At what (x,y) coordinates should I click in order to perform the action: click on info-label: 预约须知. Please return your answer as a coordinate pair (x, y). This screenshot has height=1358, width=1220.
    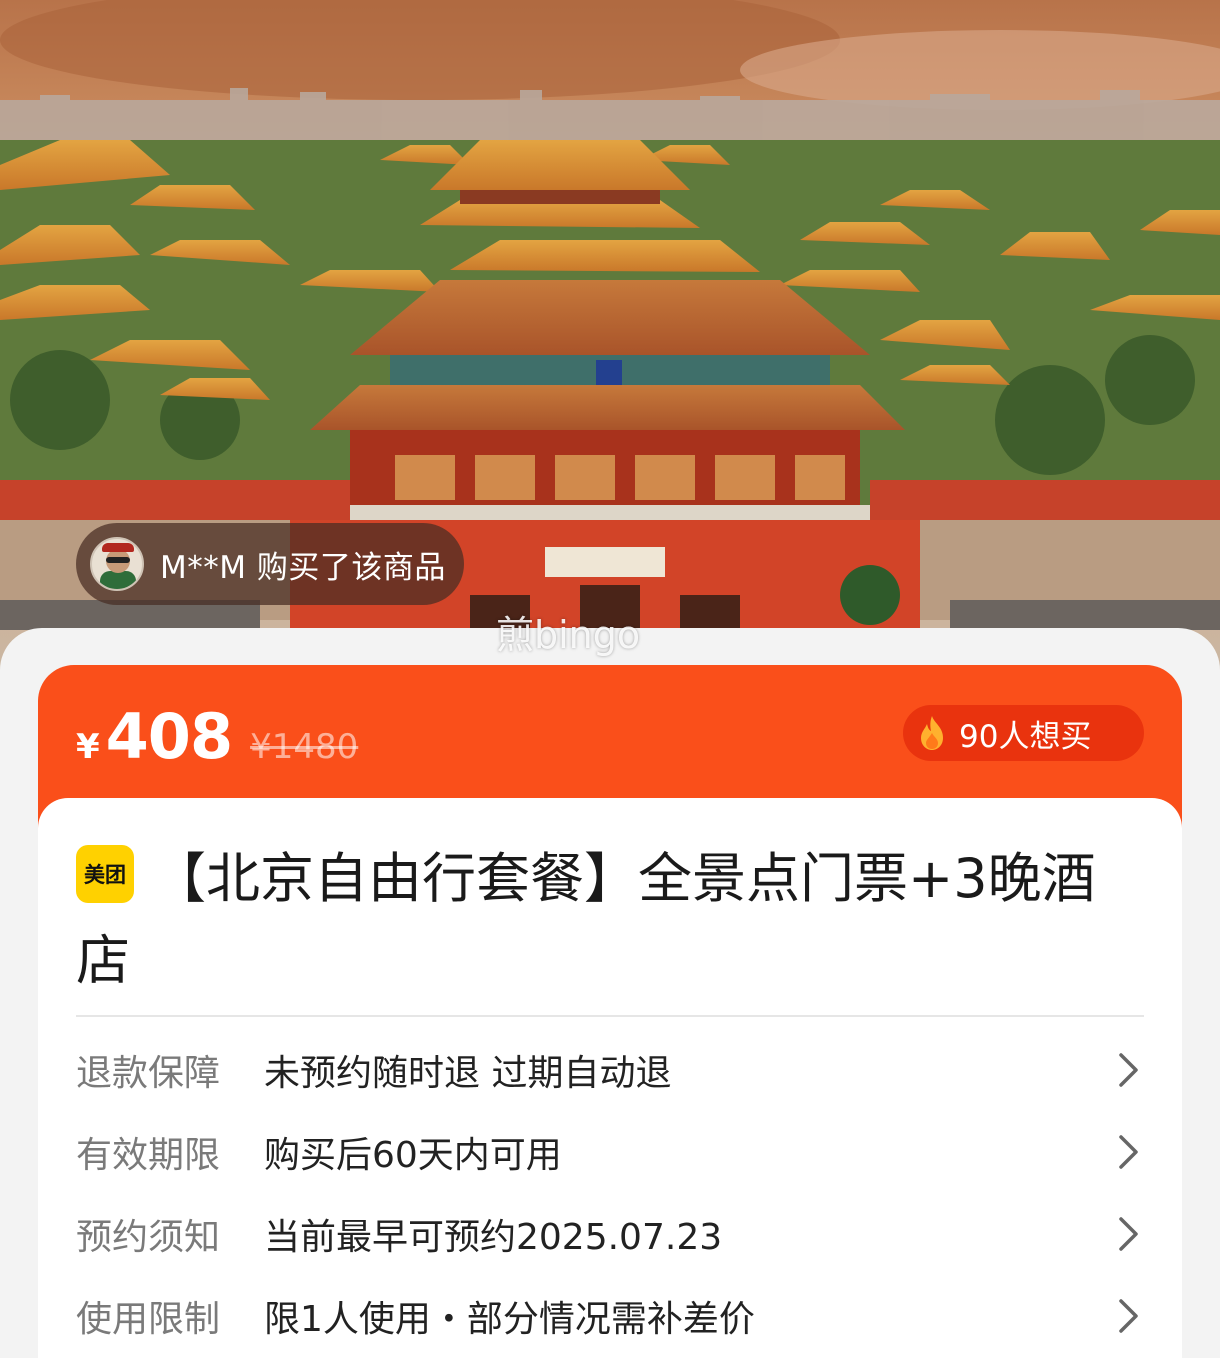
    Looking at the image, I should click on (148, 1237).